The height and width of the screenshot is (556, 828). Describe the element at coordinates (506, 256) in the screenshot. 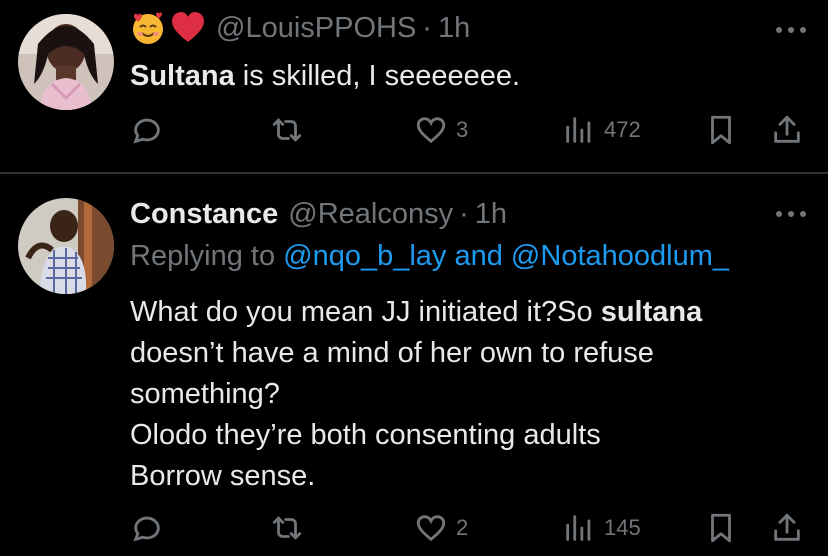

I see `replying-to-mentions: @nqo_b_lay and @Notahoodlum_` at that location.